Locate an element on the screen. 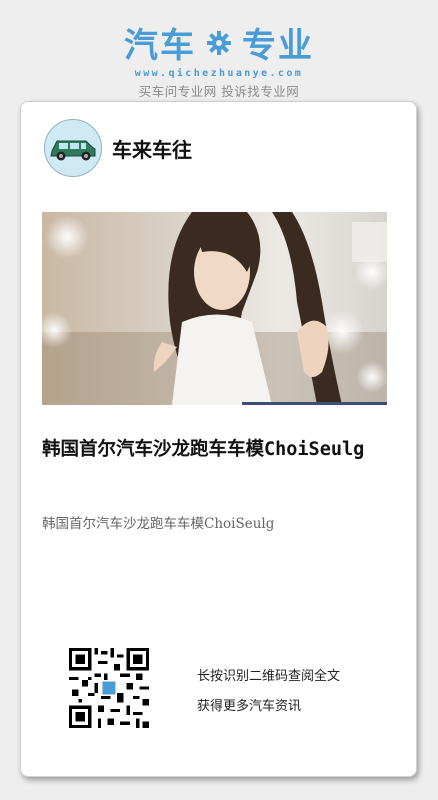 Image resolution: width=438 pixels, height=800 pixels. author-name: 车来车往 is located at coordinates (152, 149).